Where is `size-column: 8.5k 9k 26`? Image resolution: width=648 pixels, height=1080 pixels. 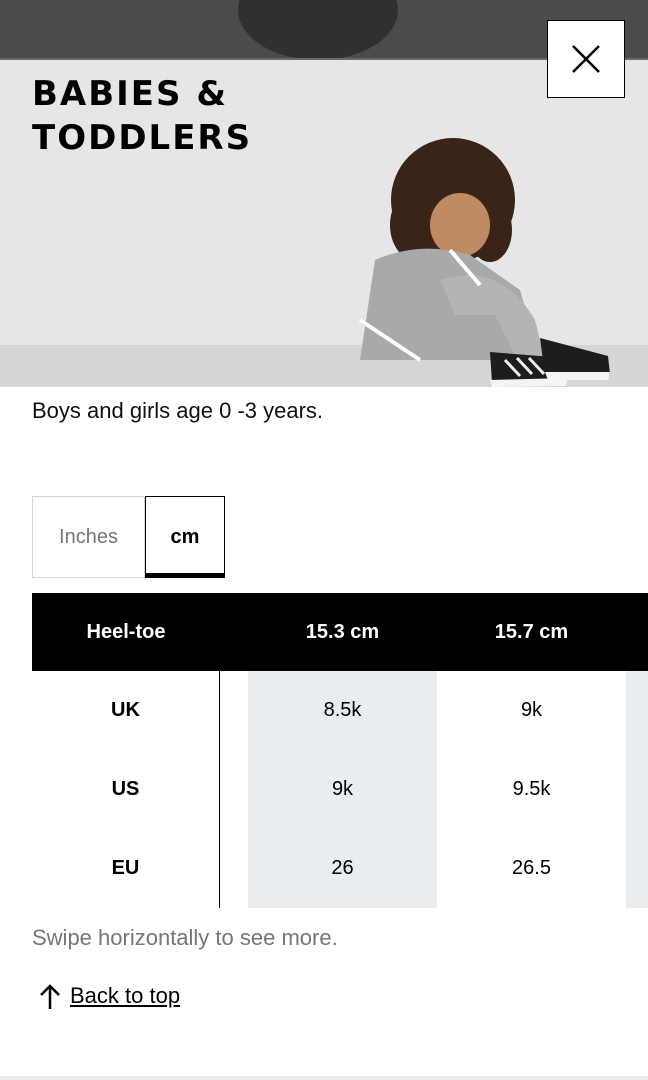 size-column: 8.5k 9k 26 is located at coordinates (342, 789).